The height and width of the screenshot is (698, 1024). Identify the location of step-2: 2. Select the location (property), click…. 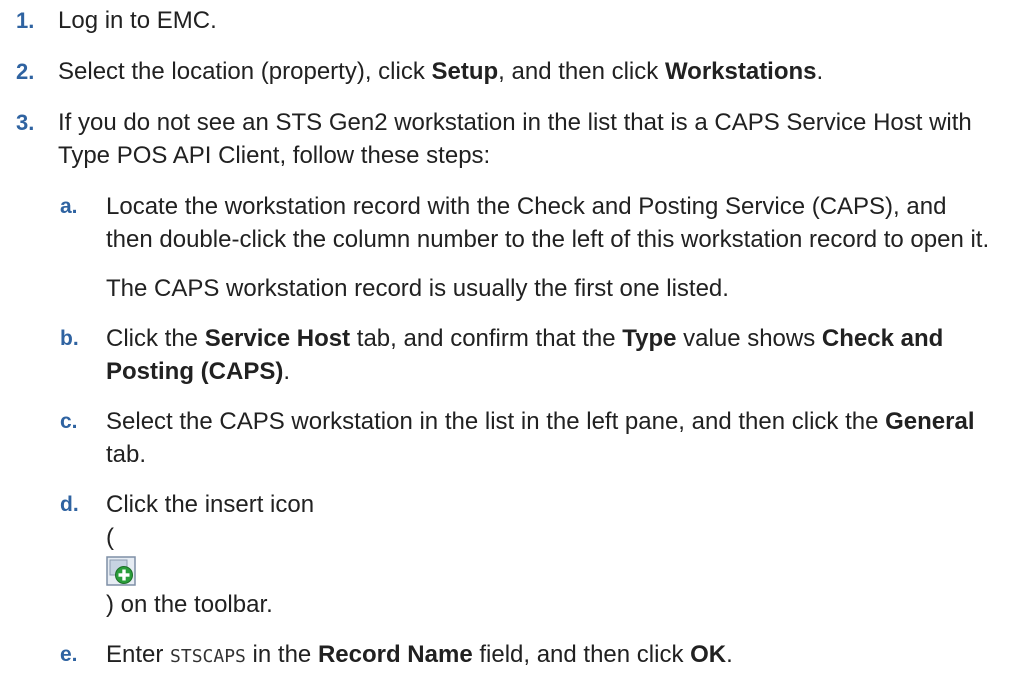
(499, 71).